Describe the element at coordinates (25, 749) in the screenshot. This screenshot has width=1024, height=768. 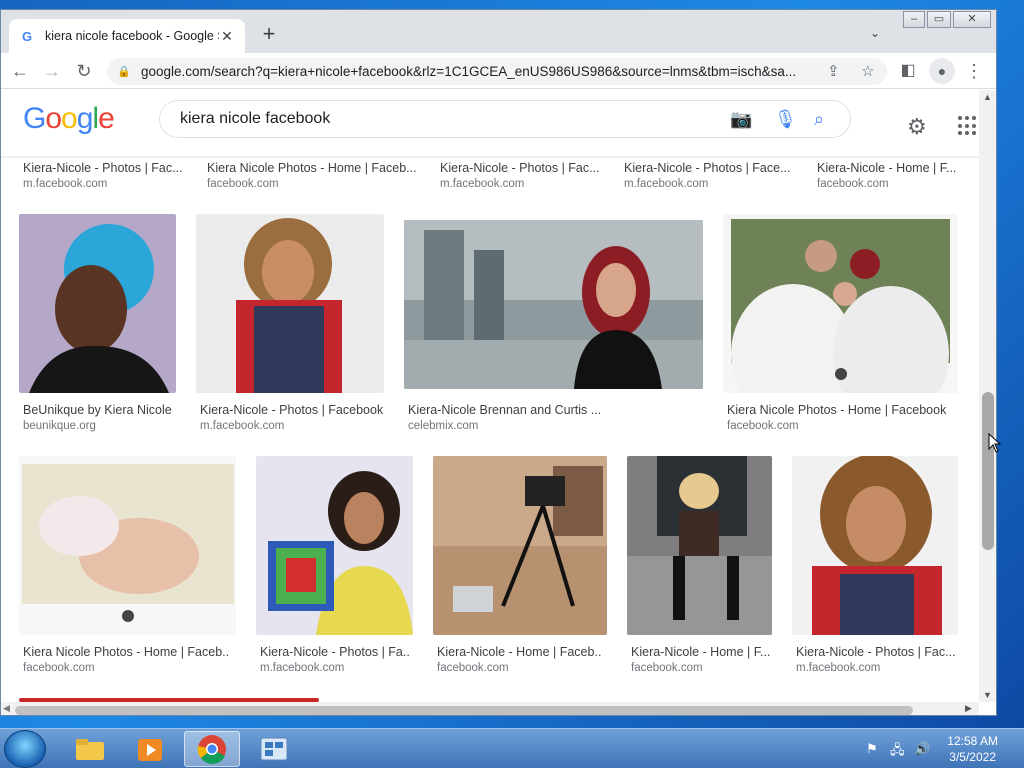
I see `start-button` at that location.